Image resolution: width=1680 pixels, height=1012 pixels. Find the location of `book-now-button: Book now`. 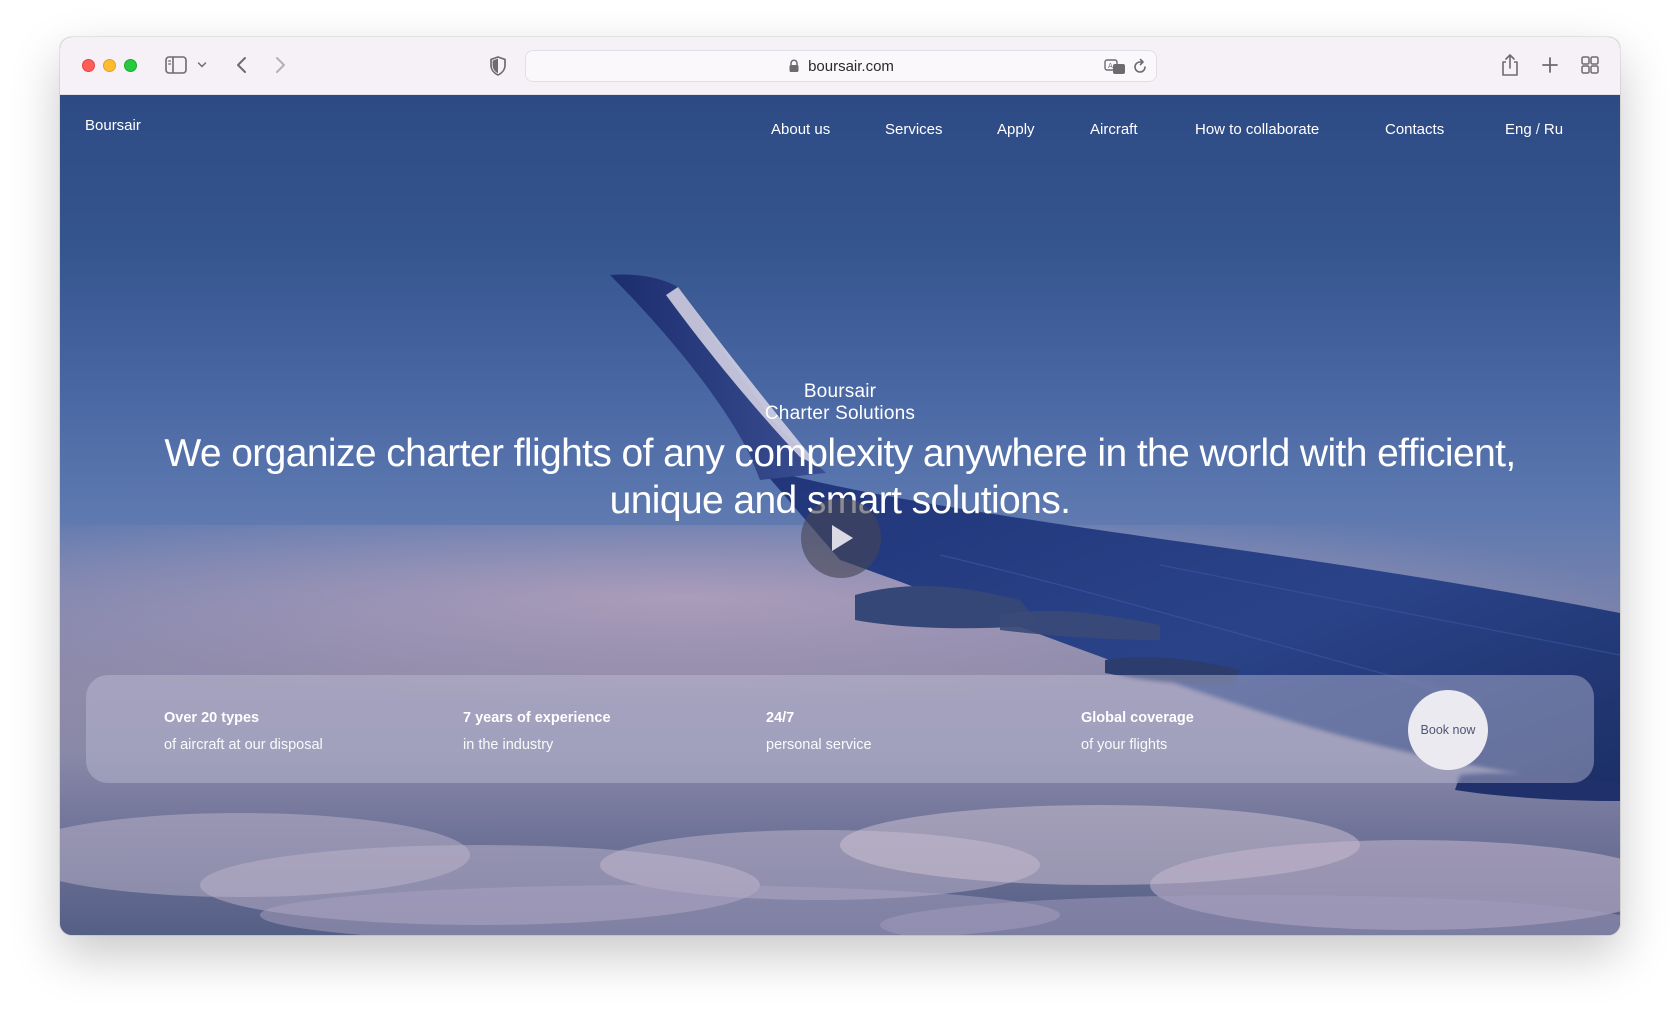

book-now-button: Book now is located at coordinates (1448, 730).